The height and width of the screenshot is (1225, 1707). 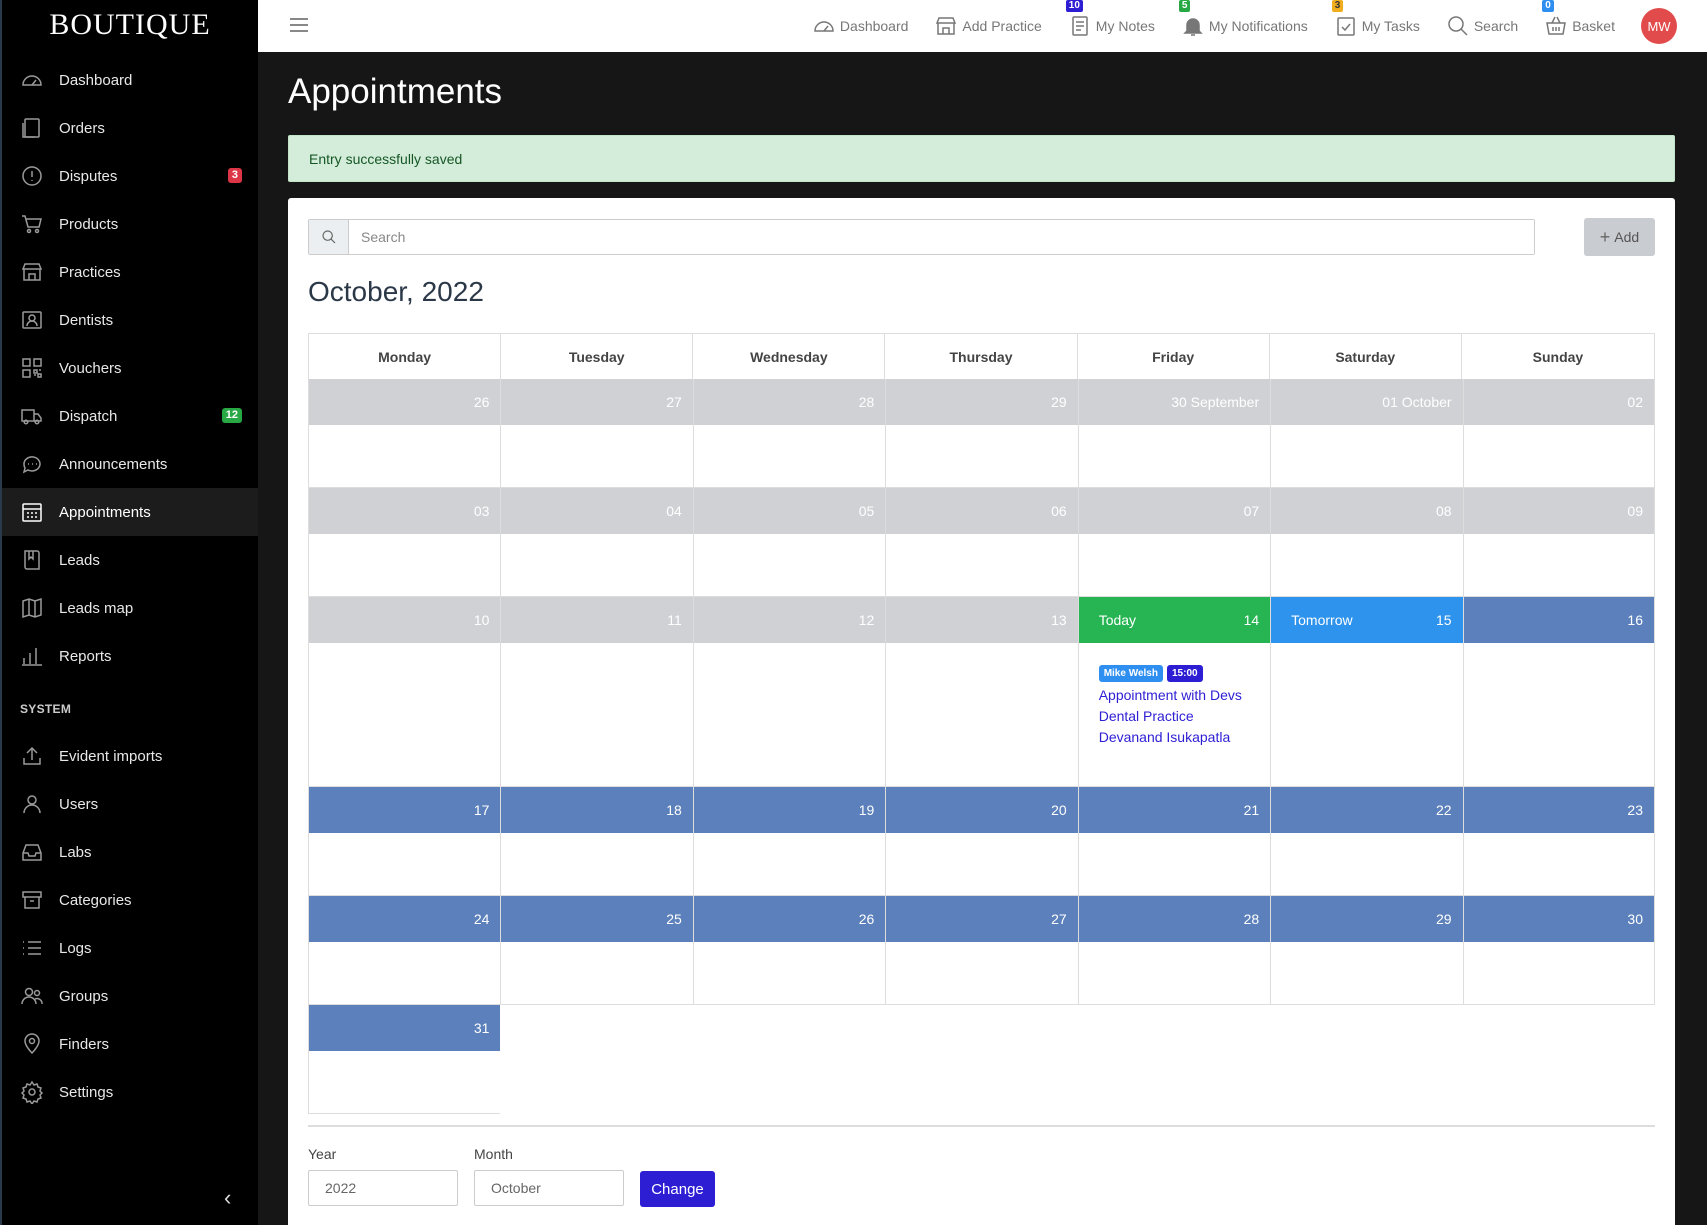 What do you see at coordinates (596, 542) in the screenshot?
I see `calendar-day: 04` at bounding box center [596, 542].